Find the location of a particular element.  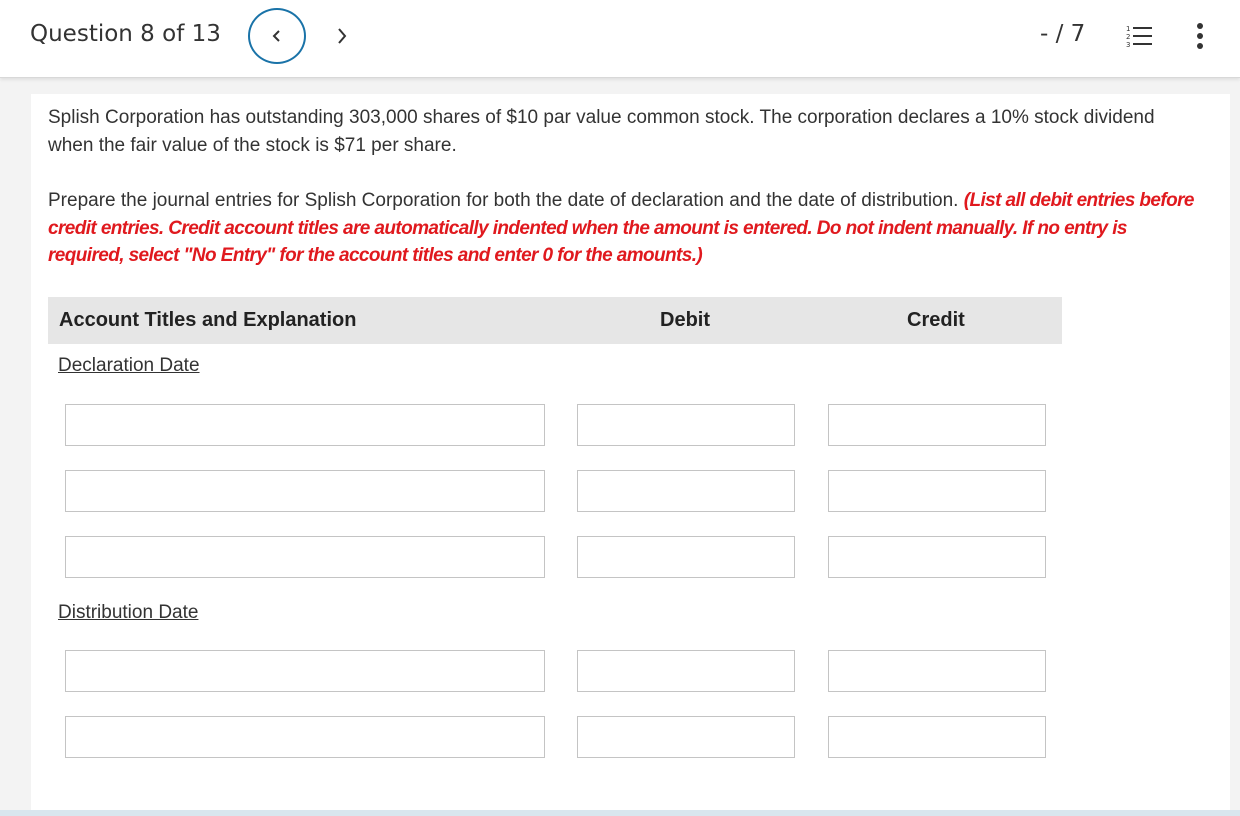

previous-question-button is located at coordinates (277, 36).